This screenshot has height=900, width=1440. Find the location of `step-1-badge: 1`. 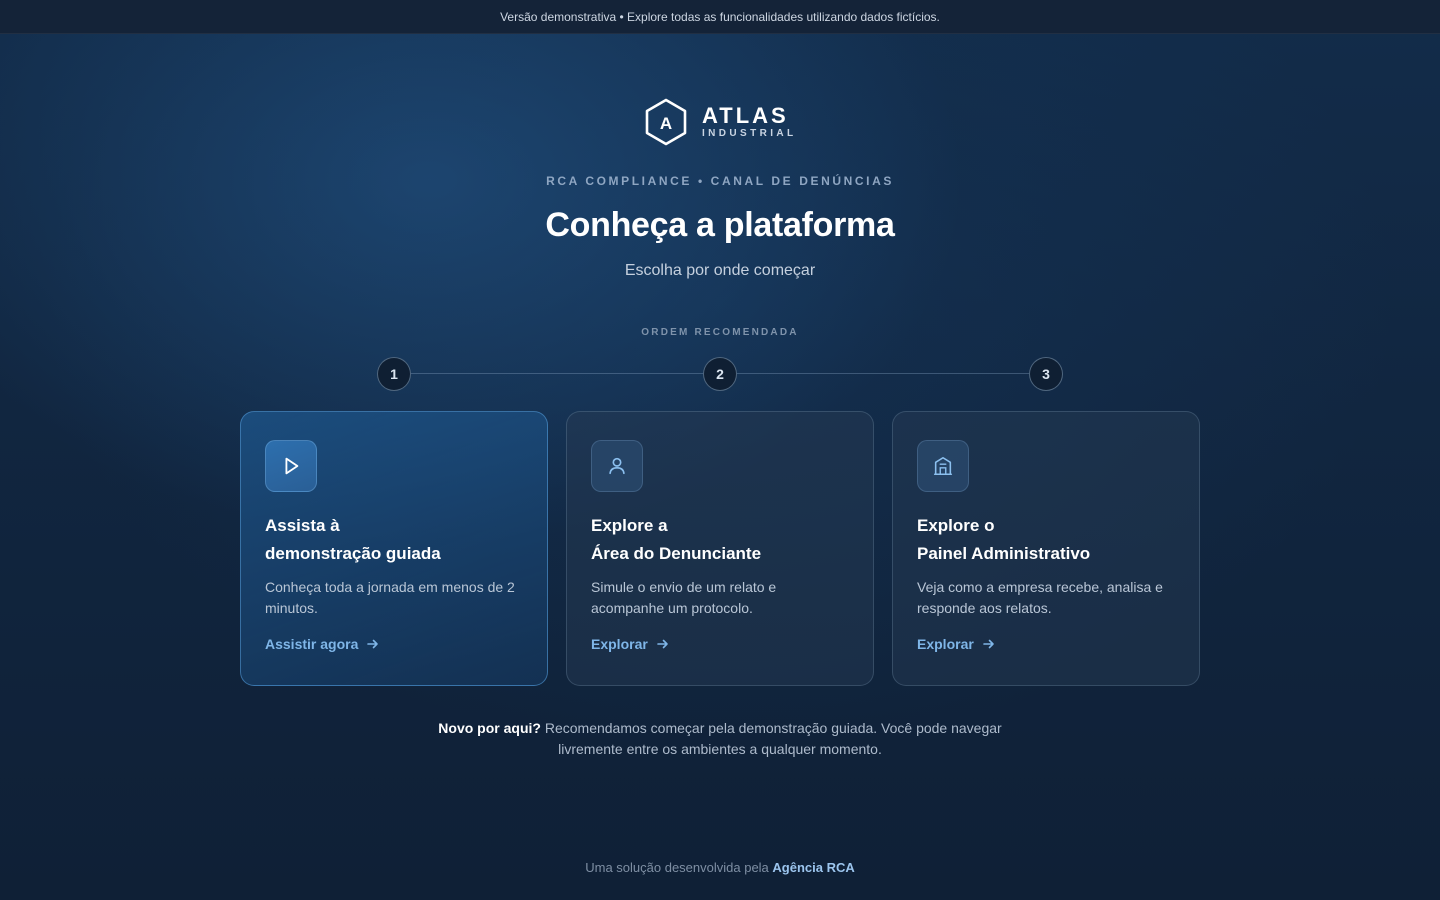

step-1-badge: 1 is located at coordinates (394, 374).